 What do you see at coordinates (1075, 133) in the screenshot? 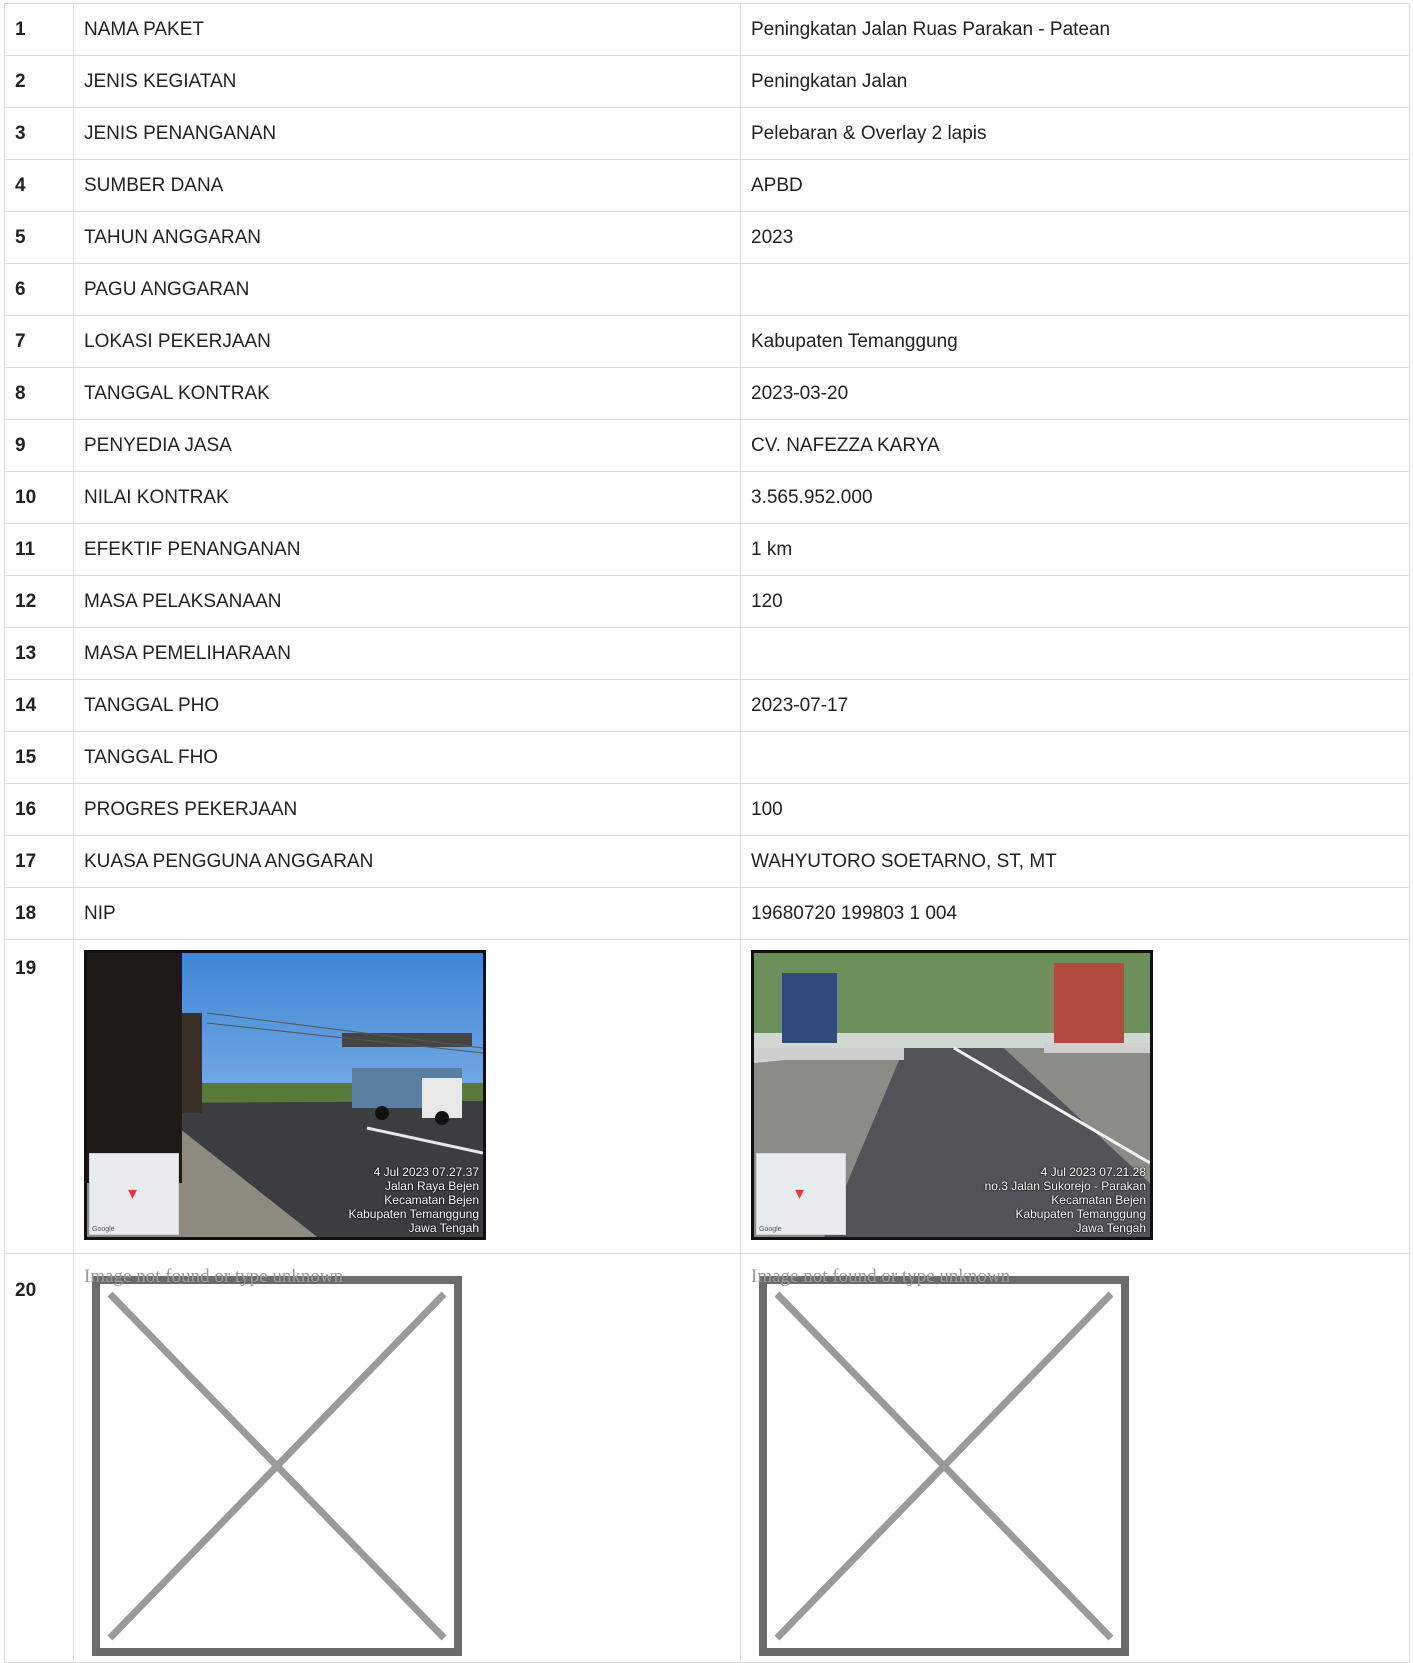
I see `row-value: Pelebaran & Overlay 2 lapis` at bounding box center [1075, 133].